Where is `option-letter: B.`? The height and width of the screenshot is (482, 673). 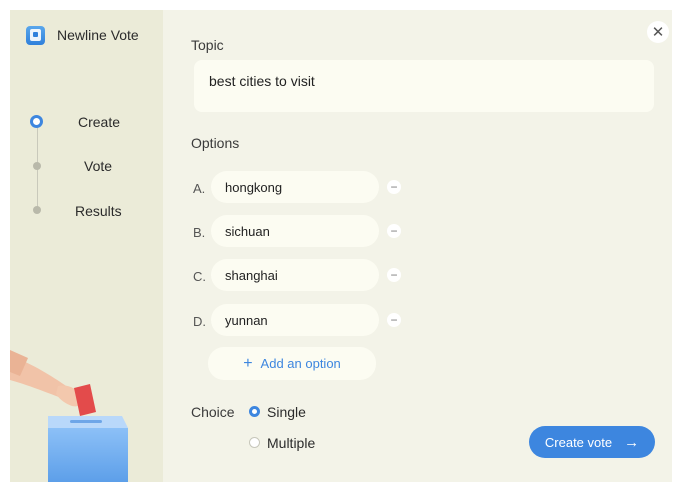 option-letter: B. is located at coordinates (199, 232).